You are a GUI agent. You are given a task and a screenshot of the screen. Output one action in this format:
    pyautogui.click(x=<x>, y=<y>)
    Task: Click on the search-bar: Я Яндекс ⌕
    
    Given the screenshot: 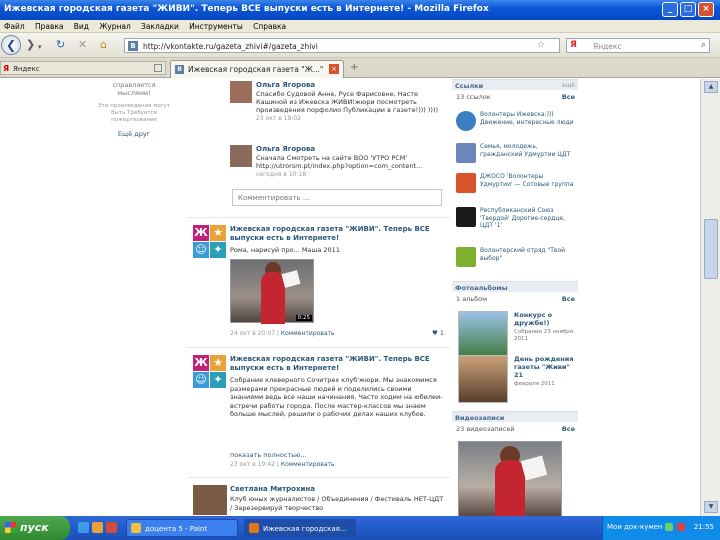 What is the action you would take?
    pyautogui.click(x=638, y=45)
    